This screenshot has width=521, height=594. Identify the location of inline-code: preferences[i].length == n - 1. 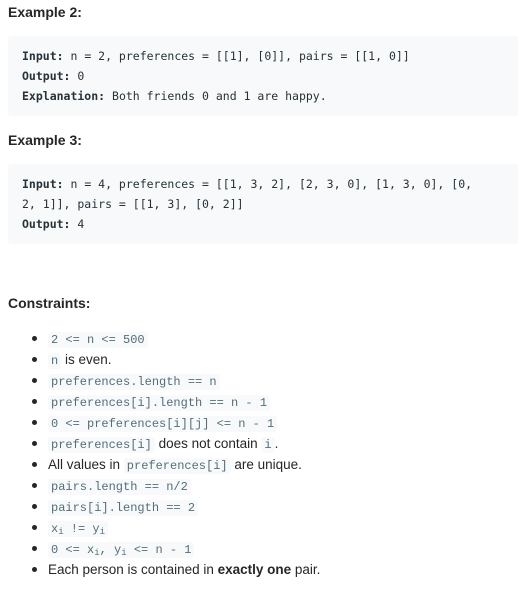
(159, 403).